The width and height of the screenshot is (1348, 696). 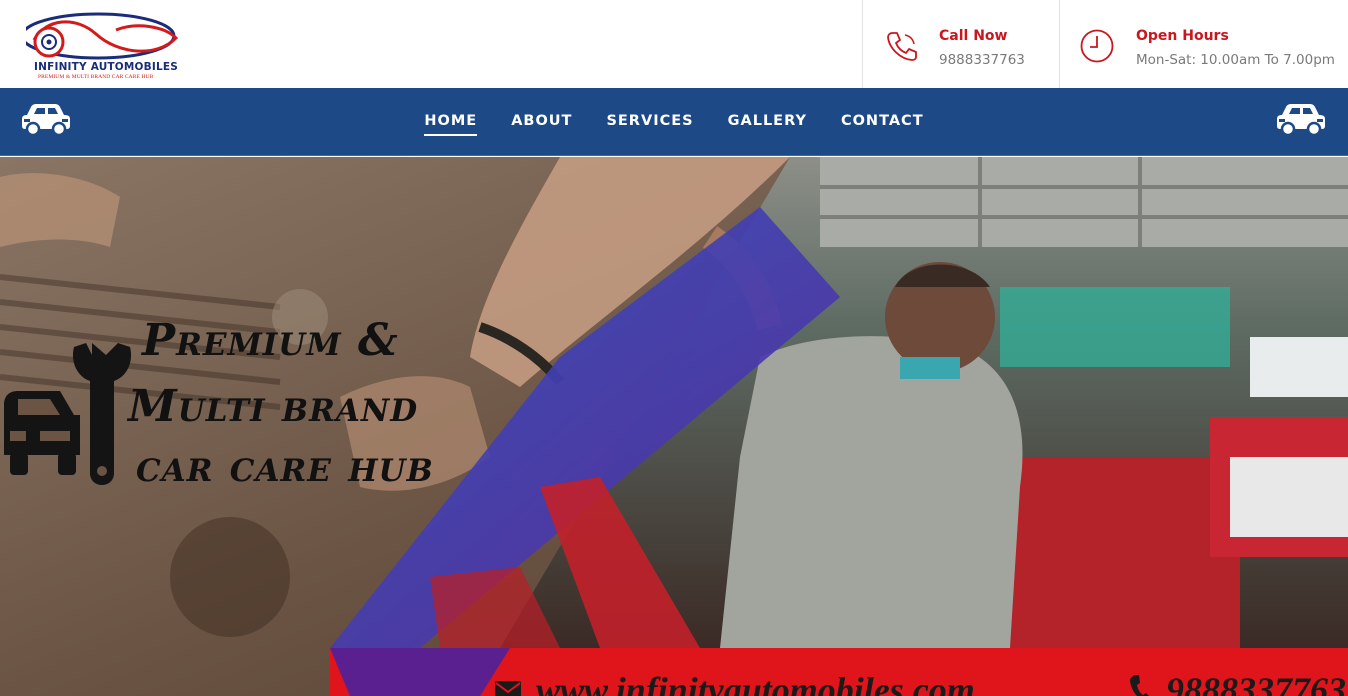 I want to click on open-hours-value: Mon-Sat: 10.00am To 7.00pm, so click(x=1235, y=60).